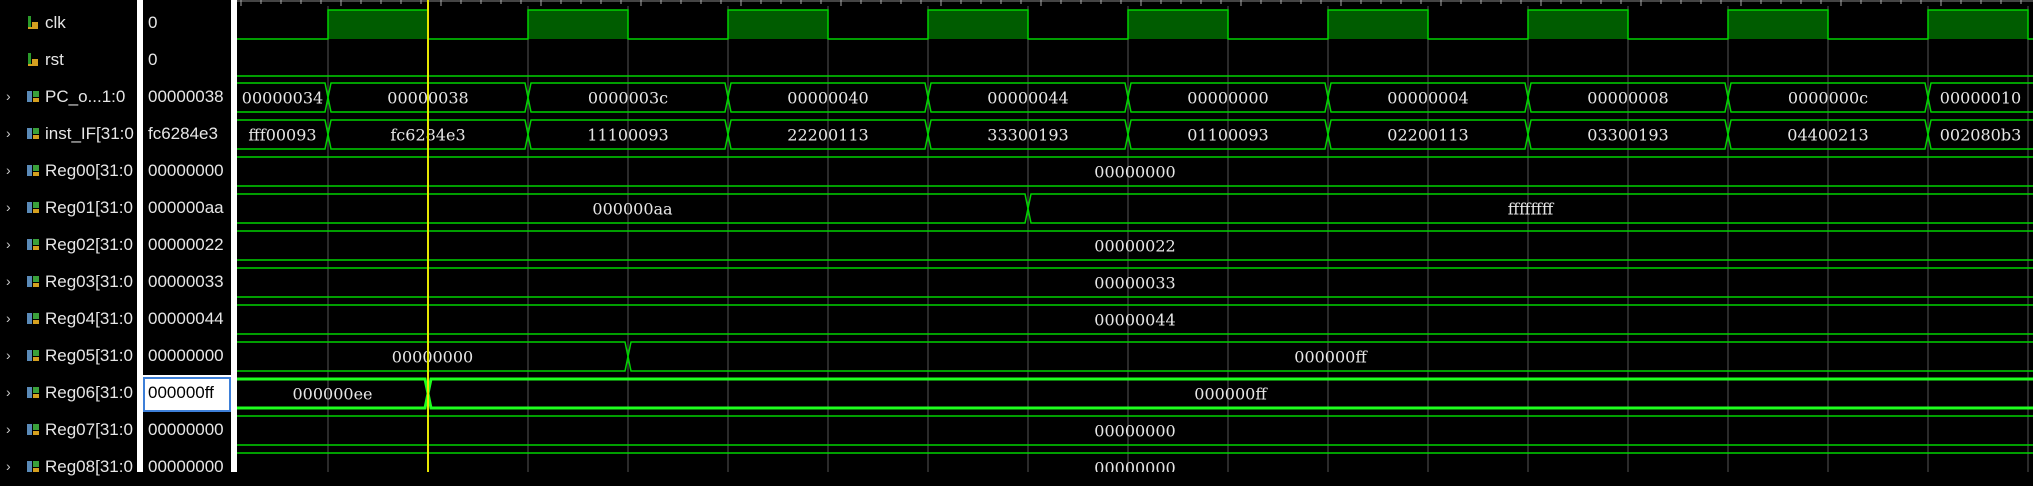 The image size is (2033, 486). Describe the element at coordinates (1135, 208) in the screenshot. I see `reg01-waveform: 000000aa ffffffff` at that location.